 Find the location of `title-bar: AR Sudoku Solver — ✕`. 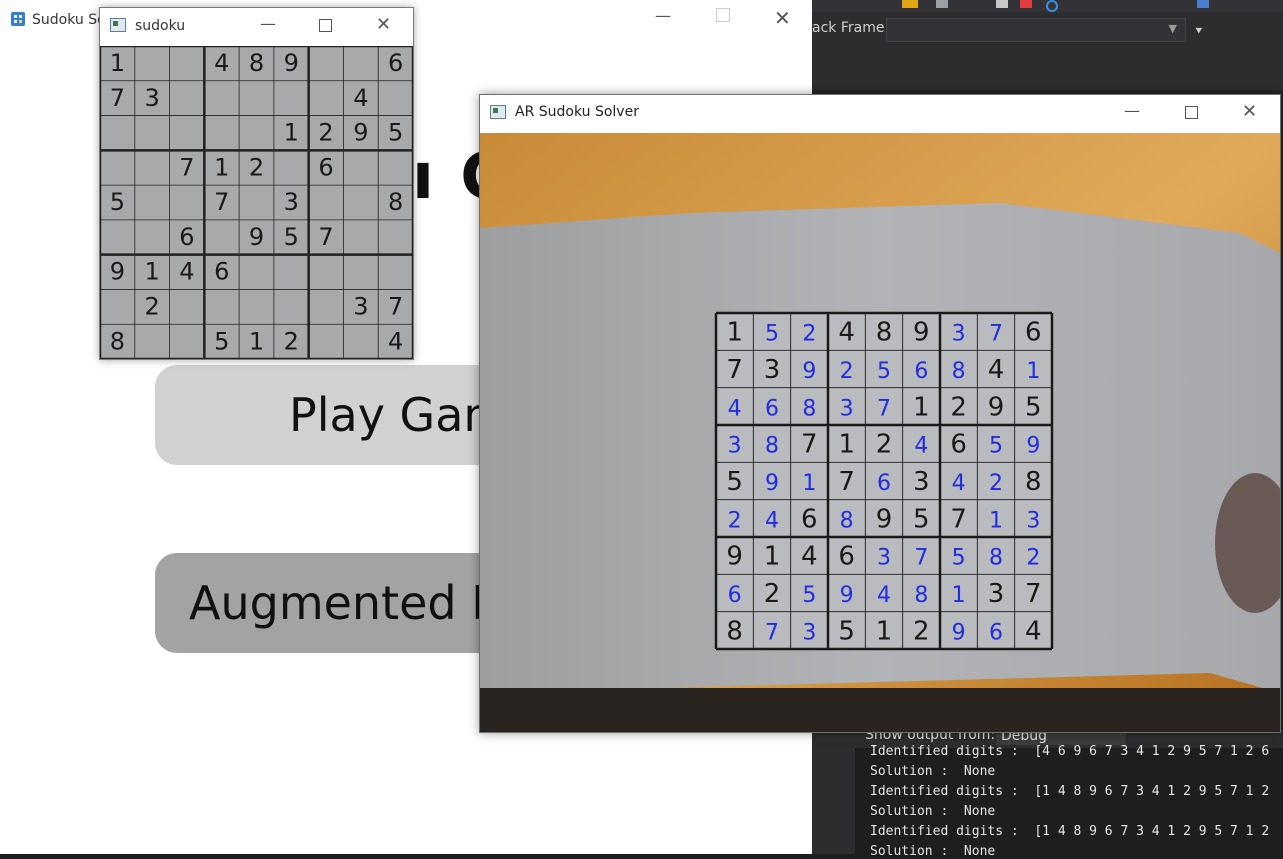

title-bar: AR Sudoku Solver — ✕ is located at coordinates (880, 114).